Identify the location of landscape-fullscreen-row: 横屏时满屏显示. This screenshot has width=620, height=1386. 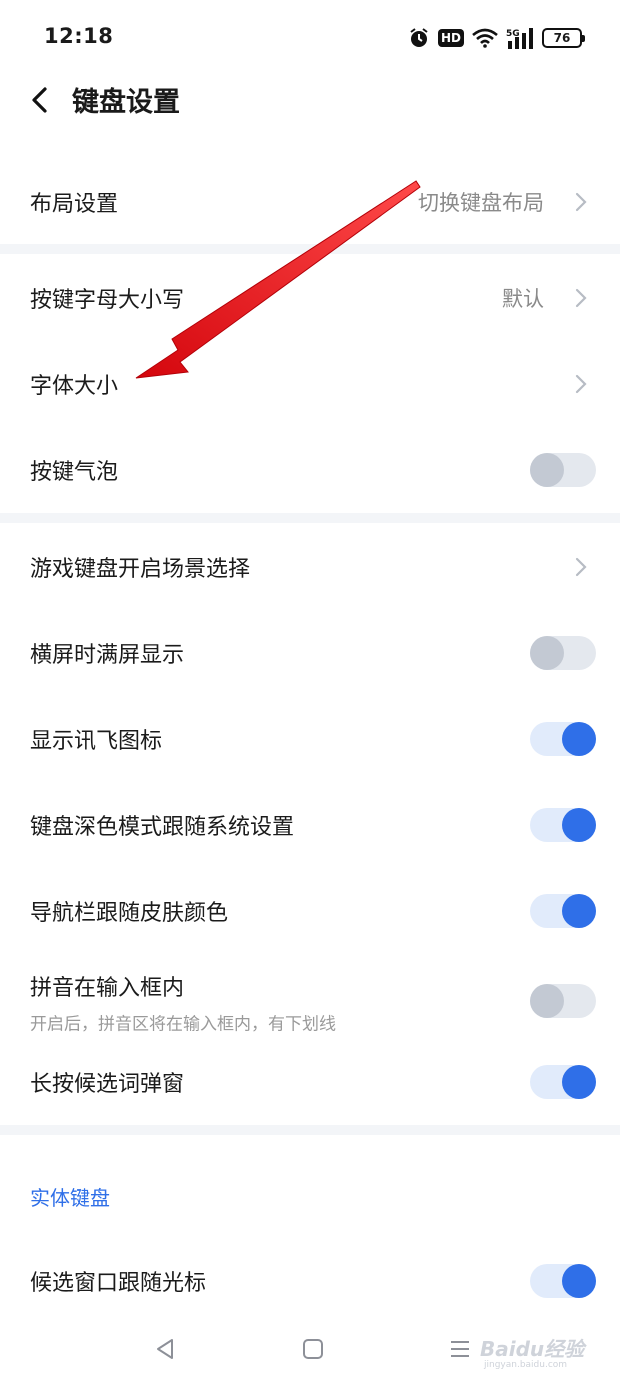
(310, 653).